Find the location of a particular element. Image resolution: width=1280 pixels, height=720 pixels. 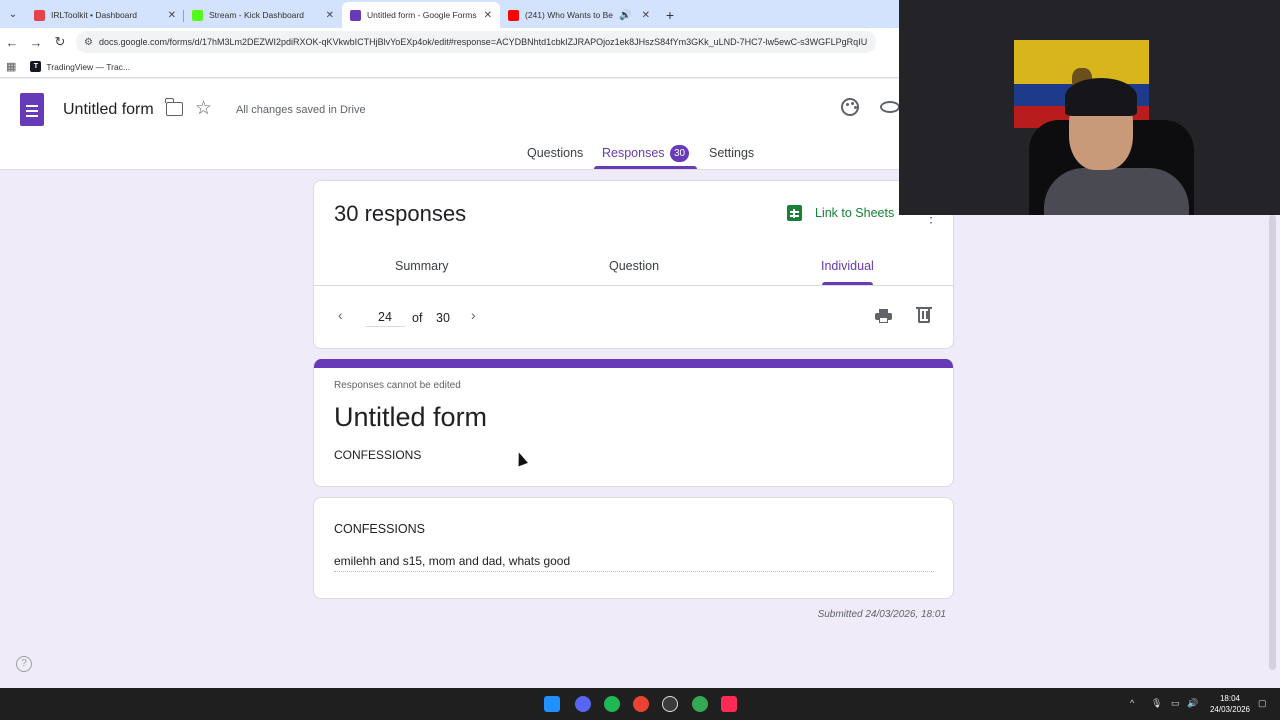

response-number-input: 24 is located at coordinates (385, 318).